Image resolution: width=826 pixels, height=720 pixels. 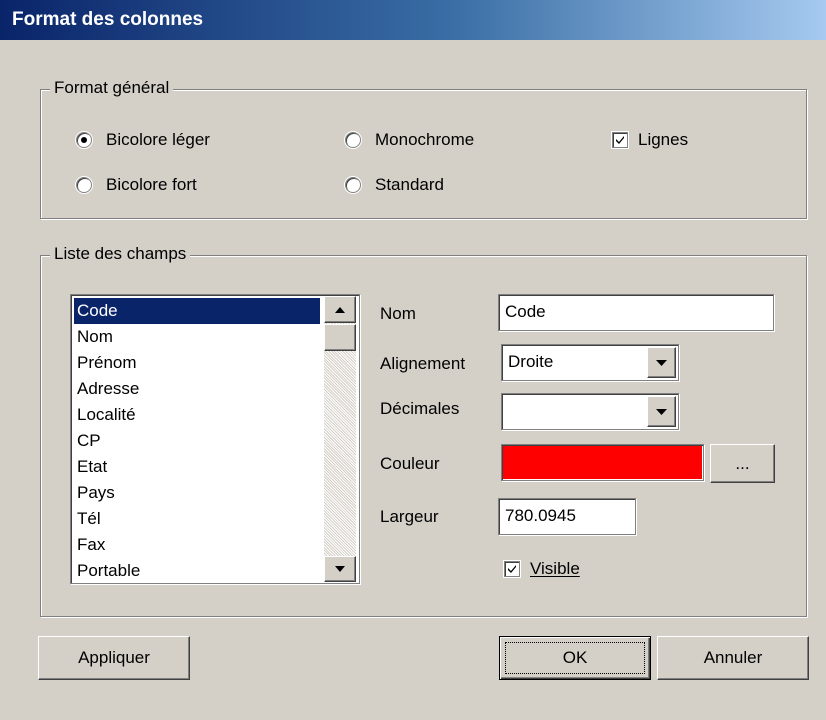 I want to click on decimales-label: Décimales, so click(x=420, y=408).